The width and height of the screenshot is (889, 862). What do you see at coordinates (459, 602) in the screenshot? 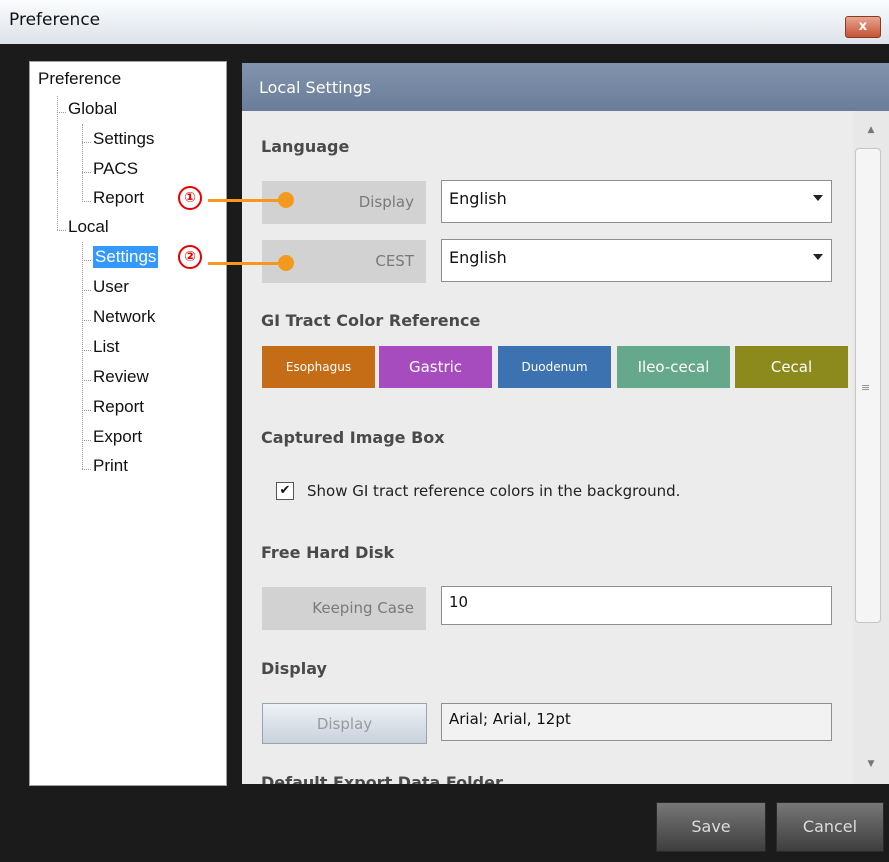
I see `keeping-case-value: 10` at bounding box center [459, 602].